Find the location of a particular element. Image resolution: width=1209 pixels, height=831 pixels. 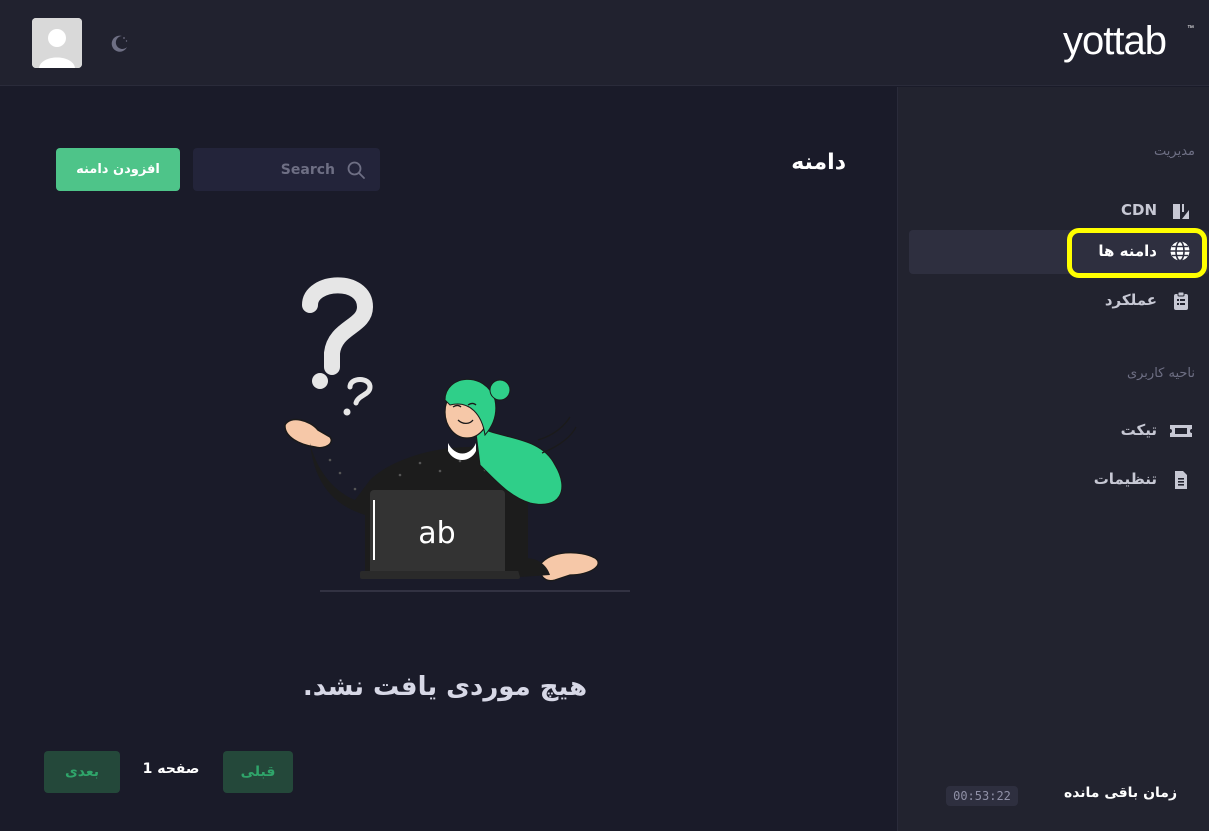

add-domain-button: افزودن دامنه is located at coordinates (118, 169).